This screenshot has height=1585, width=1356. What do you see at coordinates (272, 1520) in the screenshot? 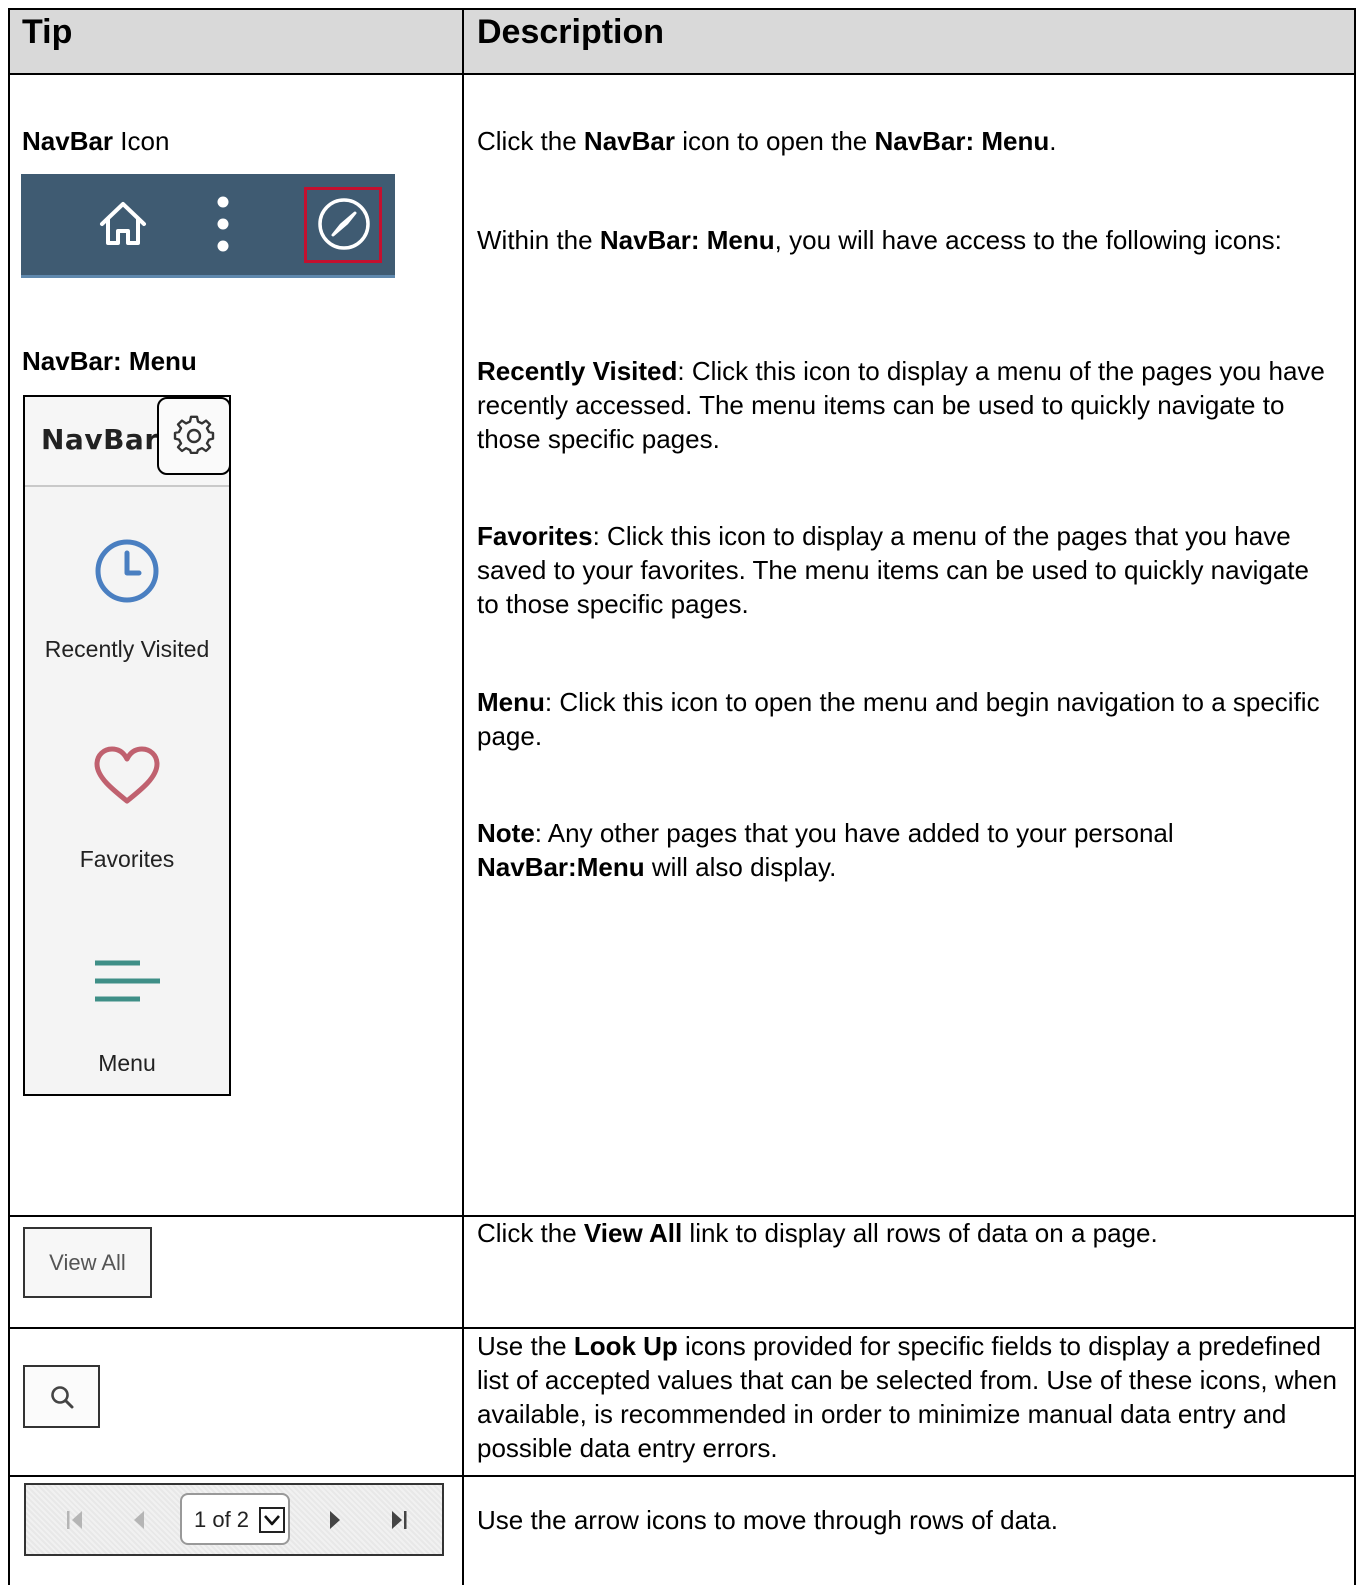
I see `chevron-down-icon` at bounding box center [272, 1520].